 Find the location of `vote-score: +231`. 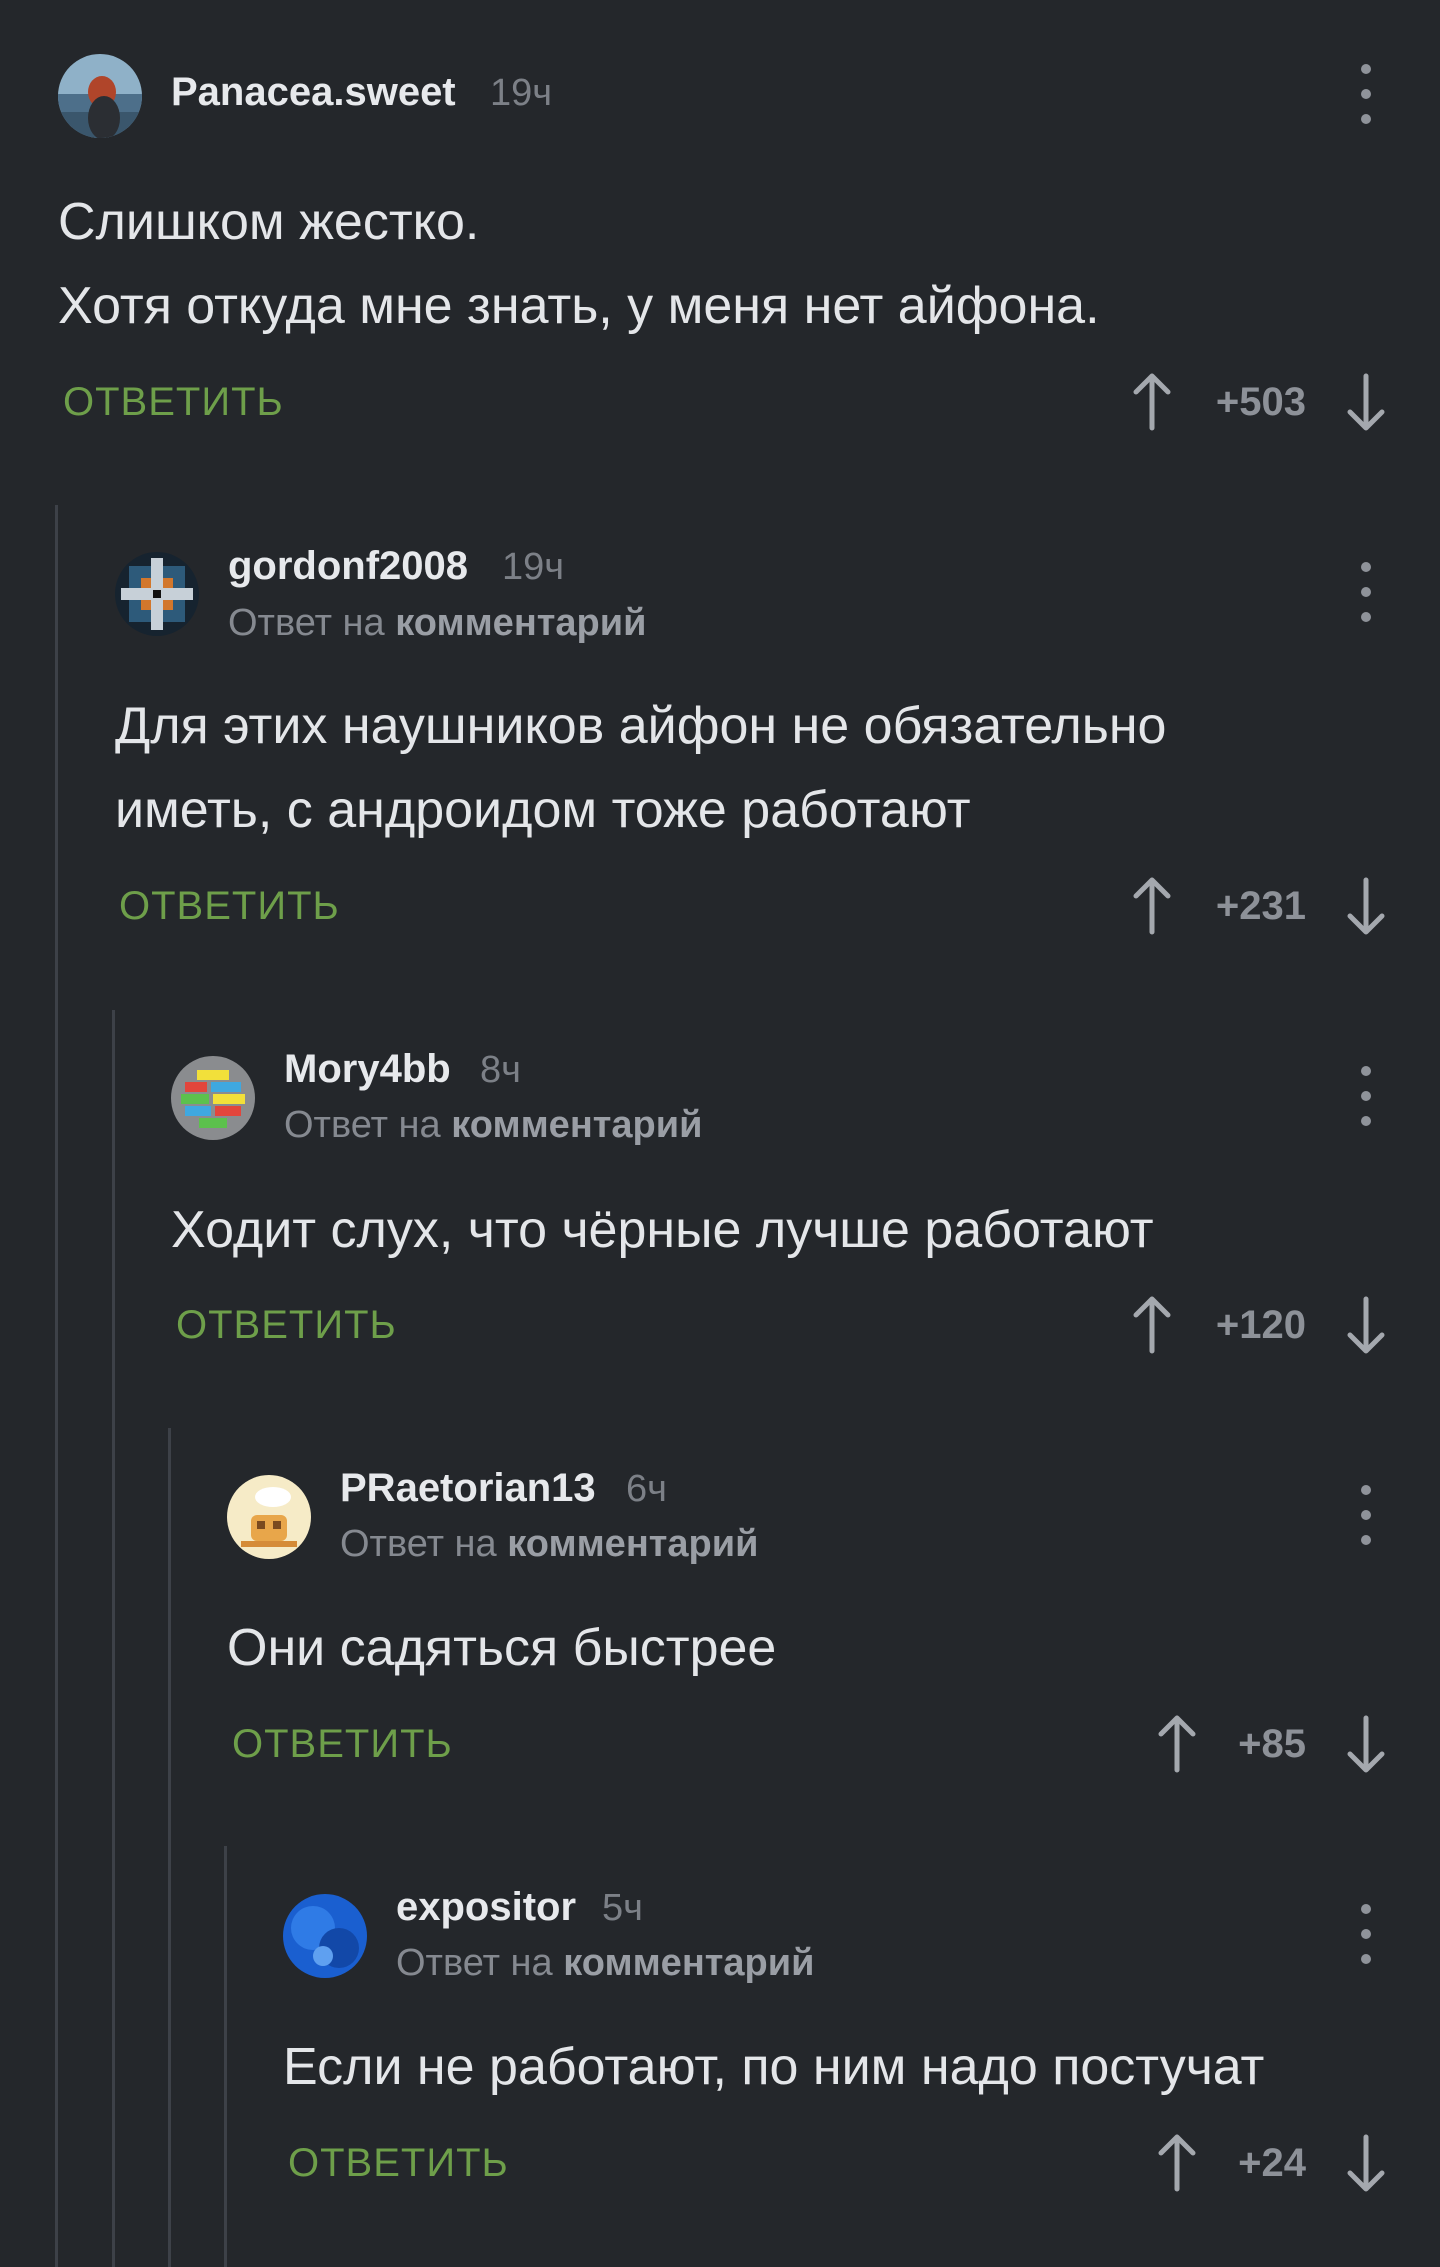

vote-score: +231 is located at coordinates (1260, 906).